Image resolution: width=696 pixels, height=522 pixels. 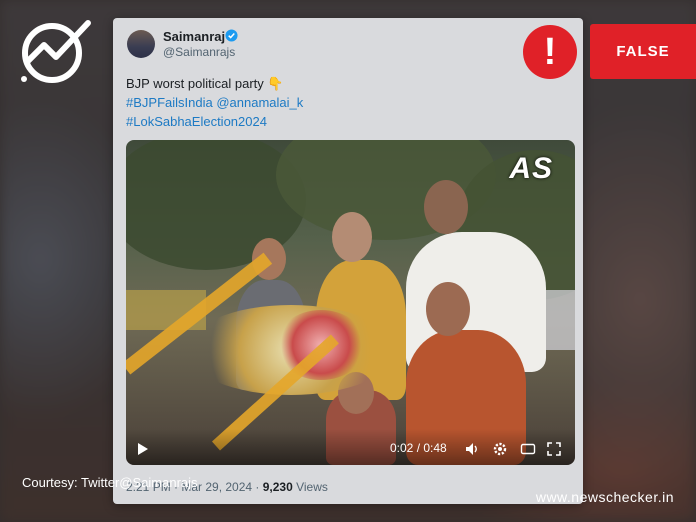 What do you see at coordinates (141, 44) in the screenshot?
I see `avatar` at bounding box center [141, 44].